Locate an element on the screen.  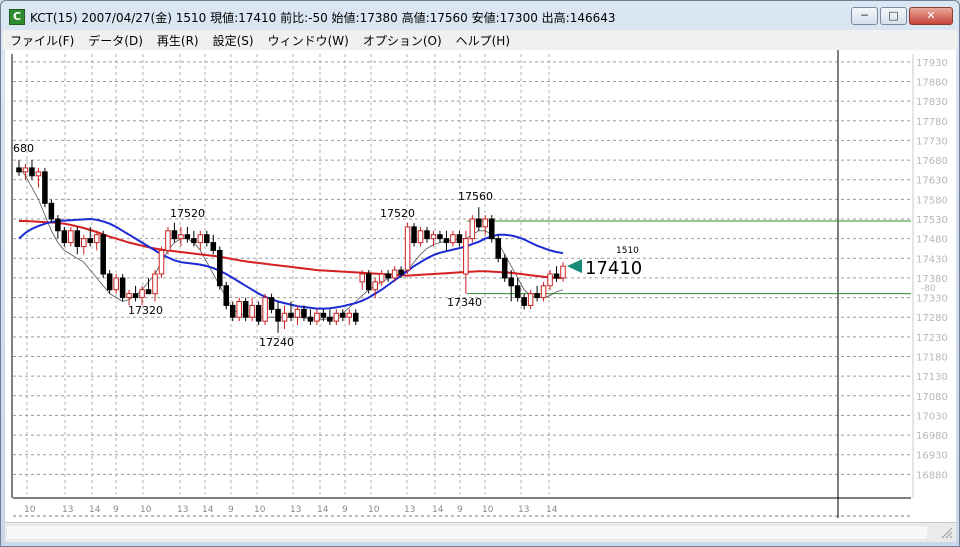
annotation-time: 1510 is located at coordinates (627, 251).